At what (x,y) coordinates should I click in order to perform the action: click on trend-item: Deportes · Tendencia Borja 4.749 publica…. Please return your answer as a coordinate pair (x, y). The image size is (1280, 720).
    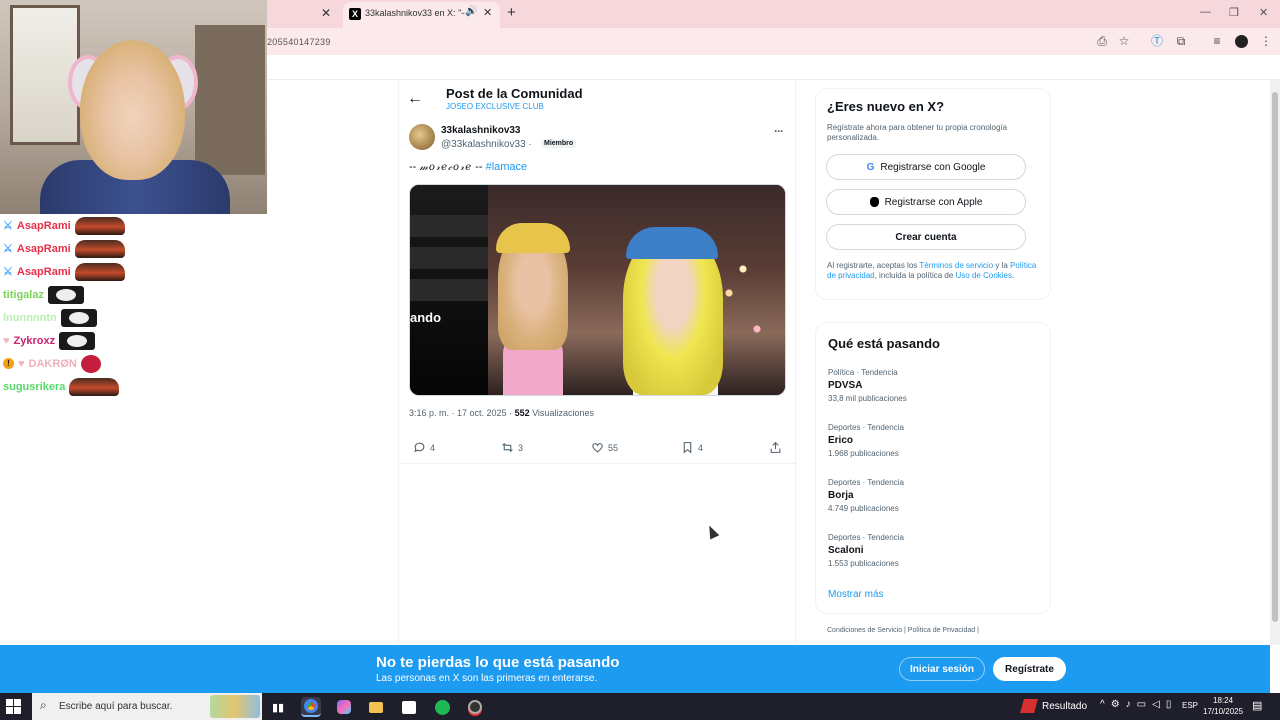
    Looking at the image, I should click on (933, 495).